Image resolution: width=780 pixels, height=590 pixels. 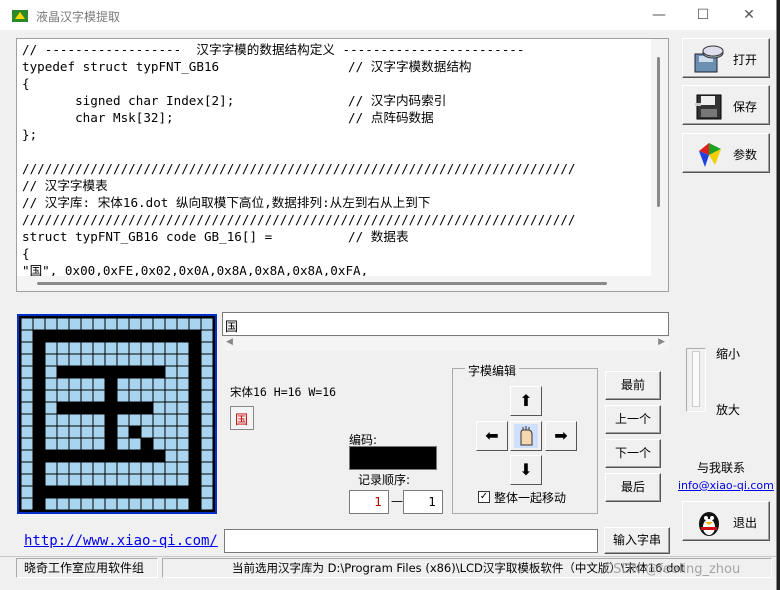 What do you see at coordinates (696, 379) in the screenshot?
I see `zoom-slider-track` at bounding box center [696, 379].